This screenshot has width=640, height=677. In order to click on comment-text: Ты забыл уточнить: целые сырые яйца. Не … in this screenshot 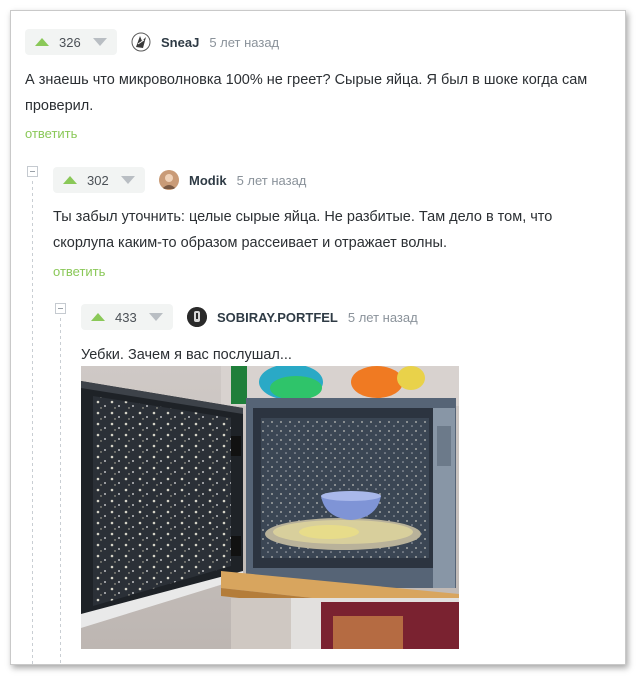, I will do `click(303, 230)`.